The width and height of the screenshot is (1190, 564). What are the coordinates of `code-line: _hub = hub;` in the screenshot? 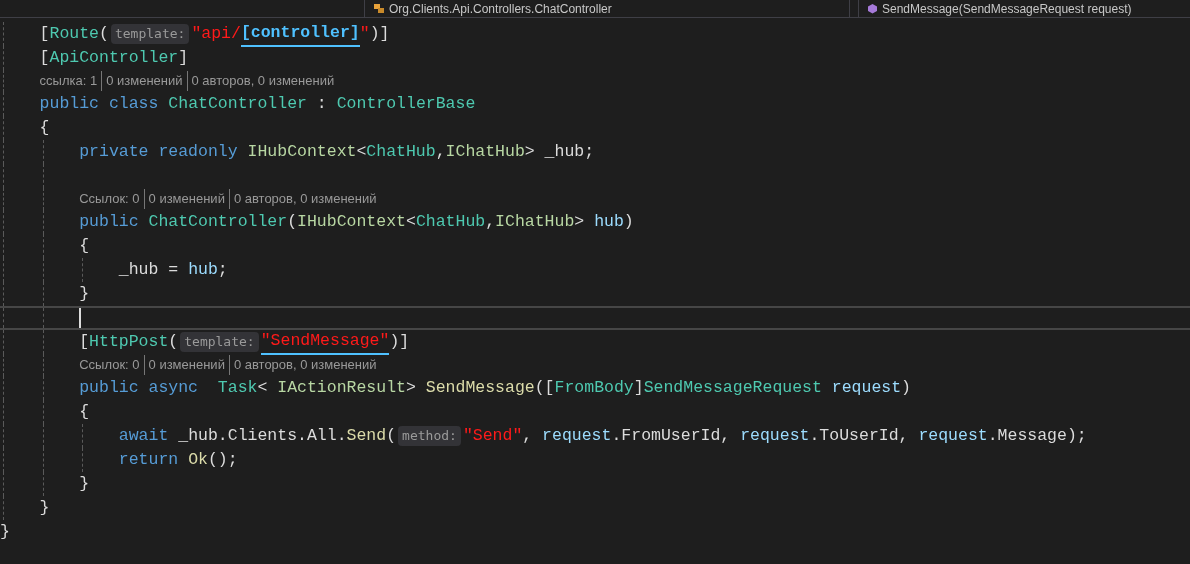 It's located at (173, 269).